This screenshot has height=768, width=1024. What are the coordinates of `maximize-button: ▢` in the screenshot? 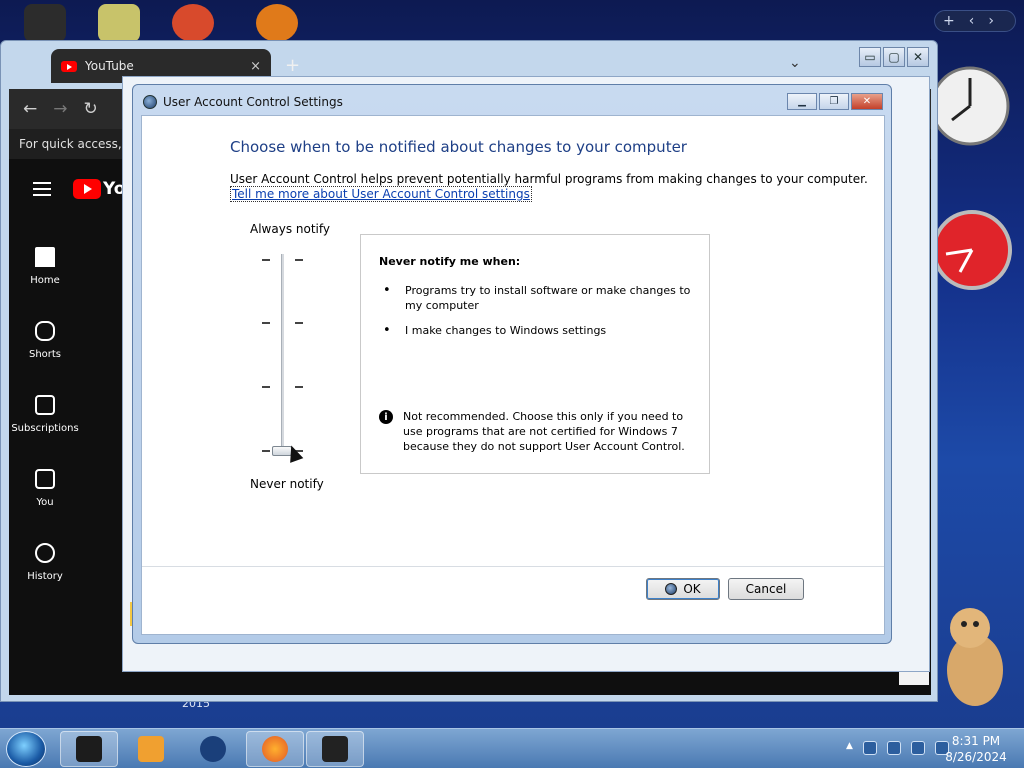 It's located at (894, 57).